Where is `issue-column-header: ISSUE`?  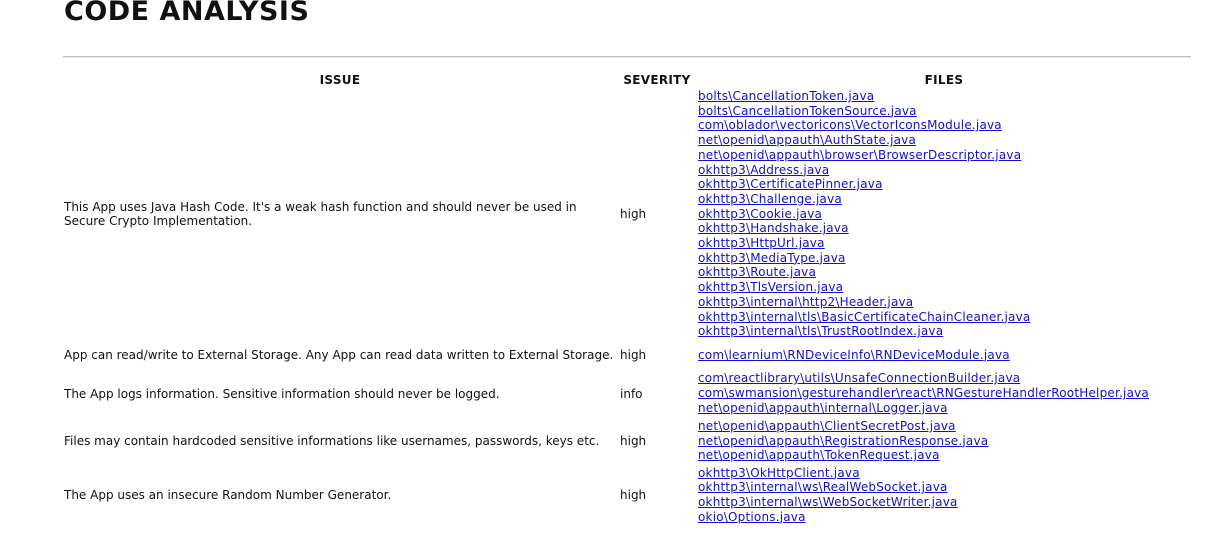 issue-column-header: ISSUE is located at coordinates (340, 80).